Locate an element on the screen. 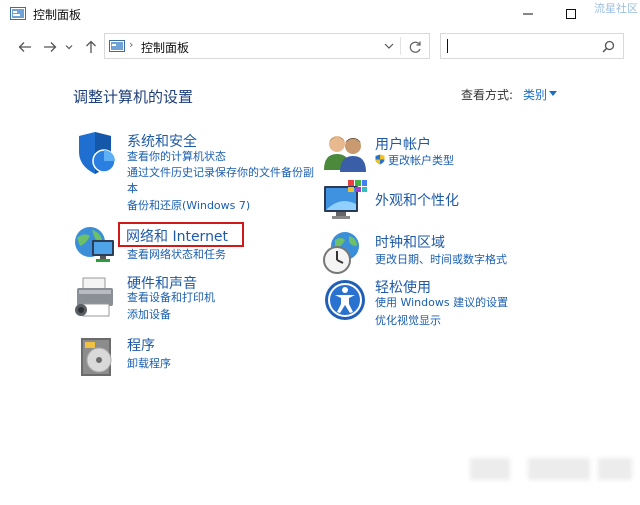 Image resolution: width=640 pixels, height=505 pixels. category-appearance-personalization: 外观和个性化 is located at coordinates (417, 200).